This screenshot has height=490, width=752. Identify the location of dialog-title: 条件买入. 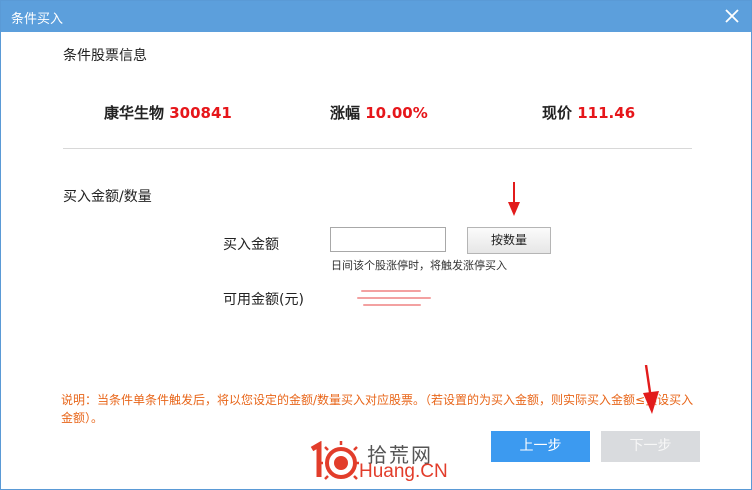
(37, 19).